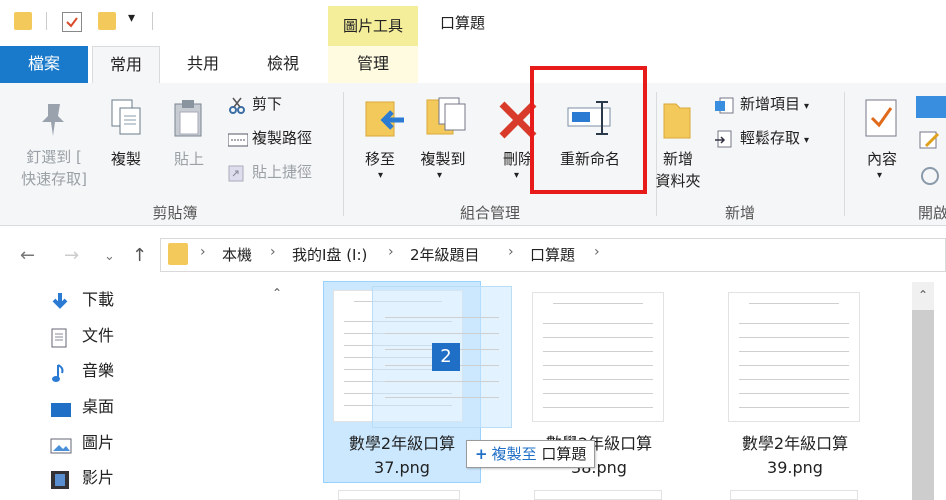  What do you see at coordinates (54, 157) in the screenshot?
I see `pin-label-line1: 釘選到 [` at bounding box center [54, 157].